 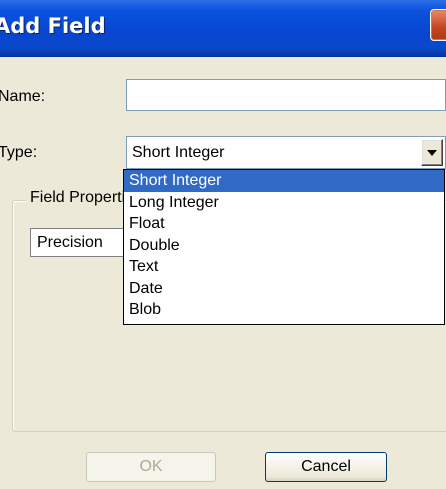 I want to click on dropdown-option: Double, so click(x=284, y=246).